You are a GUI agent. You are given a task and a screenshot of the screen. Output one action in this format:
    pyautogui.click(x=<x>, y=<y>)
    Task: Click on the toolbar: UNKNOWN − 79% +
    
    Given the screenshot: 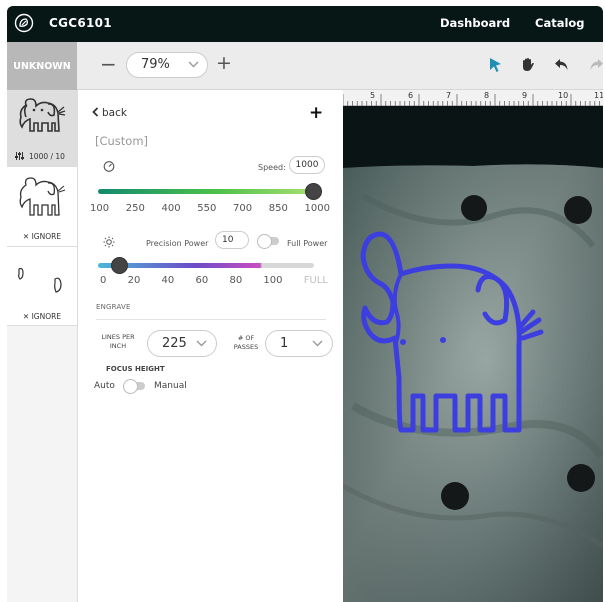 What is the action you would take?
    pyautogui.click(x=305, y=66)
    